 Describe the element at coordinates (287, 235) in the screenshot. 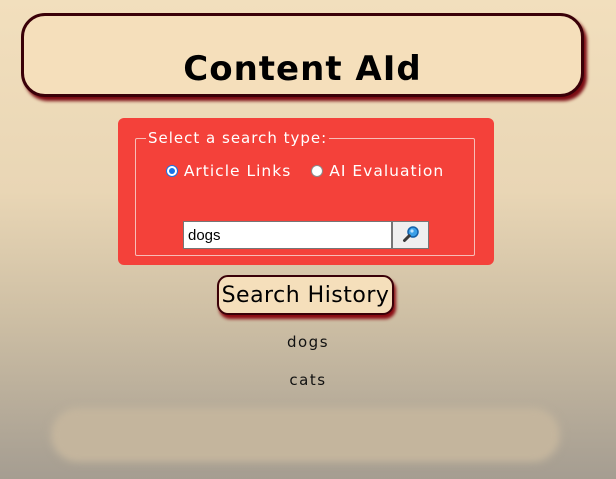

I see `search-input` at that location.